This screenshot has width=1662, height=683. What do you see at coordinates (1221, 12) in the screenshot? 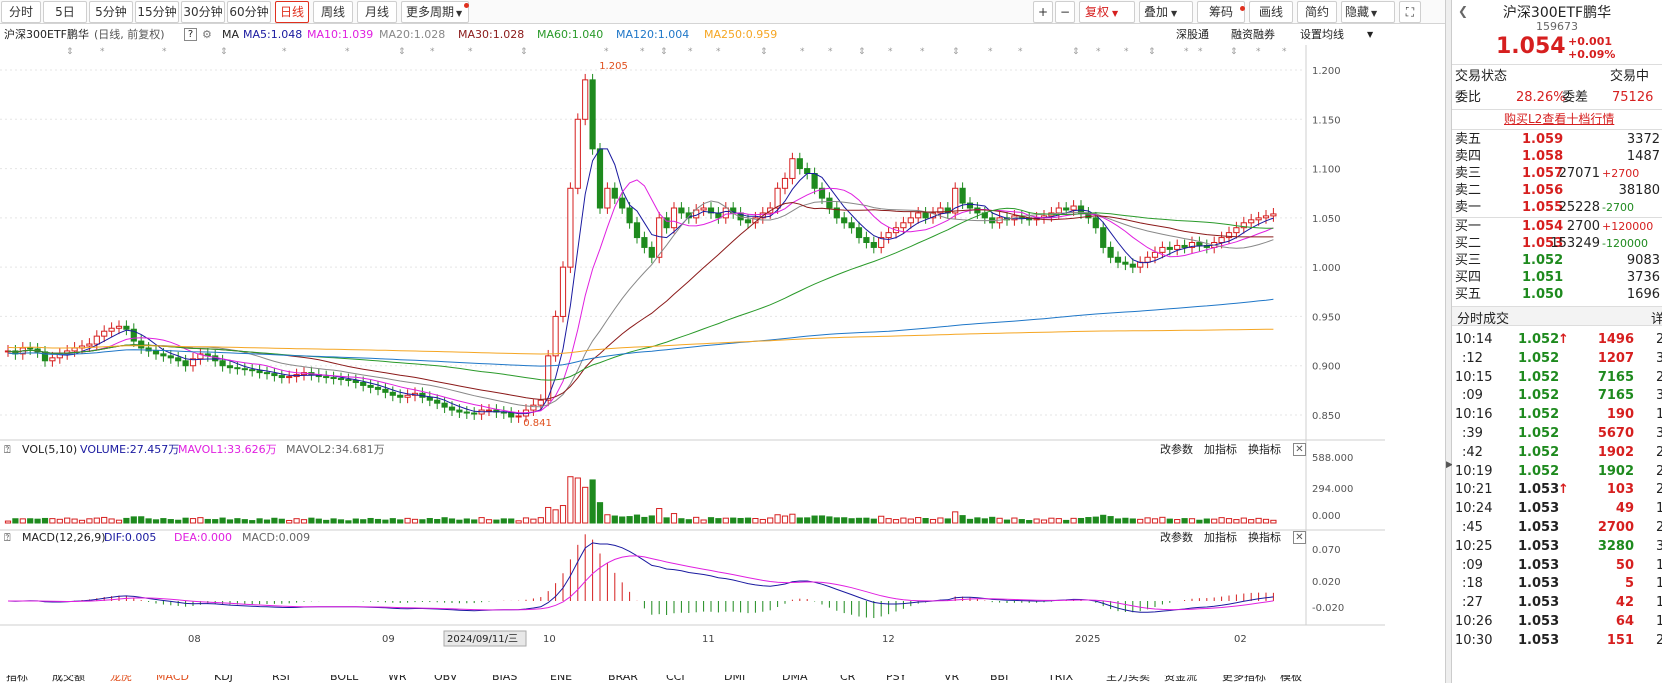
I see `chips-button: 筹码` at bounding box center [1221, 12].